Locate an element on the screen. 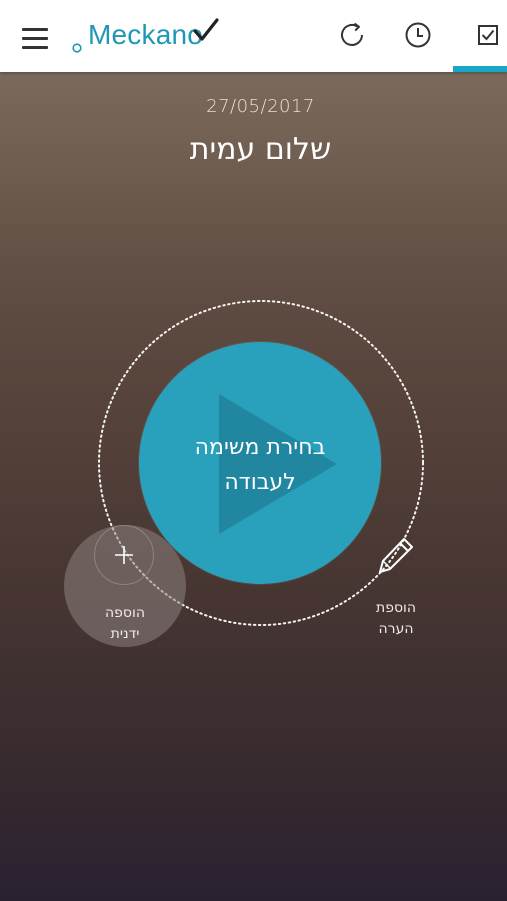  plus-icon is located at coordinates (124, 555).